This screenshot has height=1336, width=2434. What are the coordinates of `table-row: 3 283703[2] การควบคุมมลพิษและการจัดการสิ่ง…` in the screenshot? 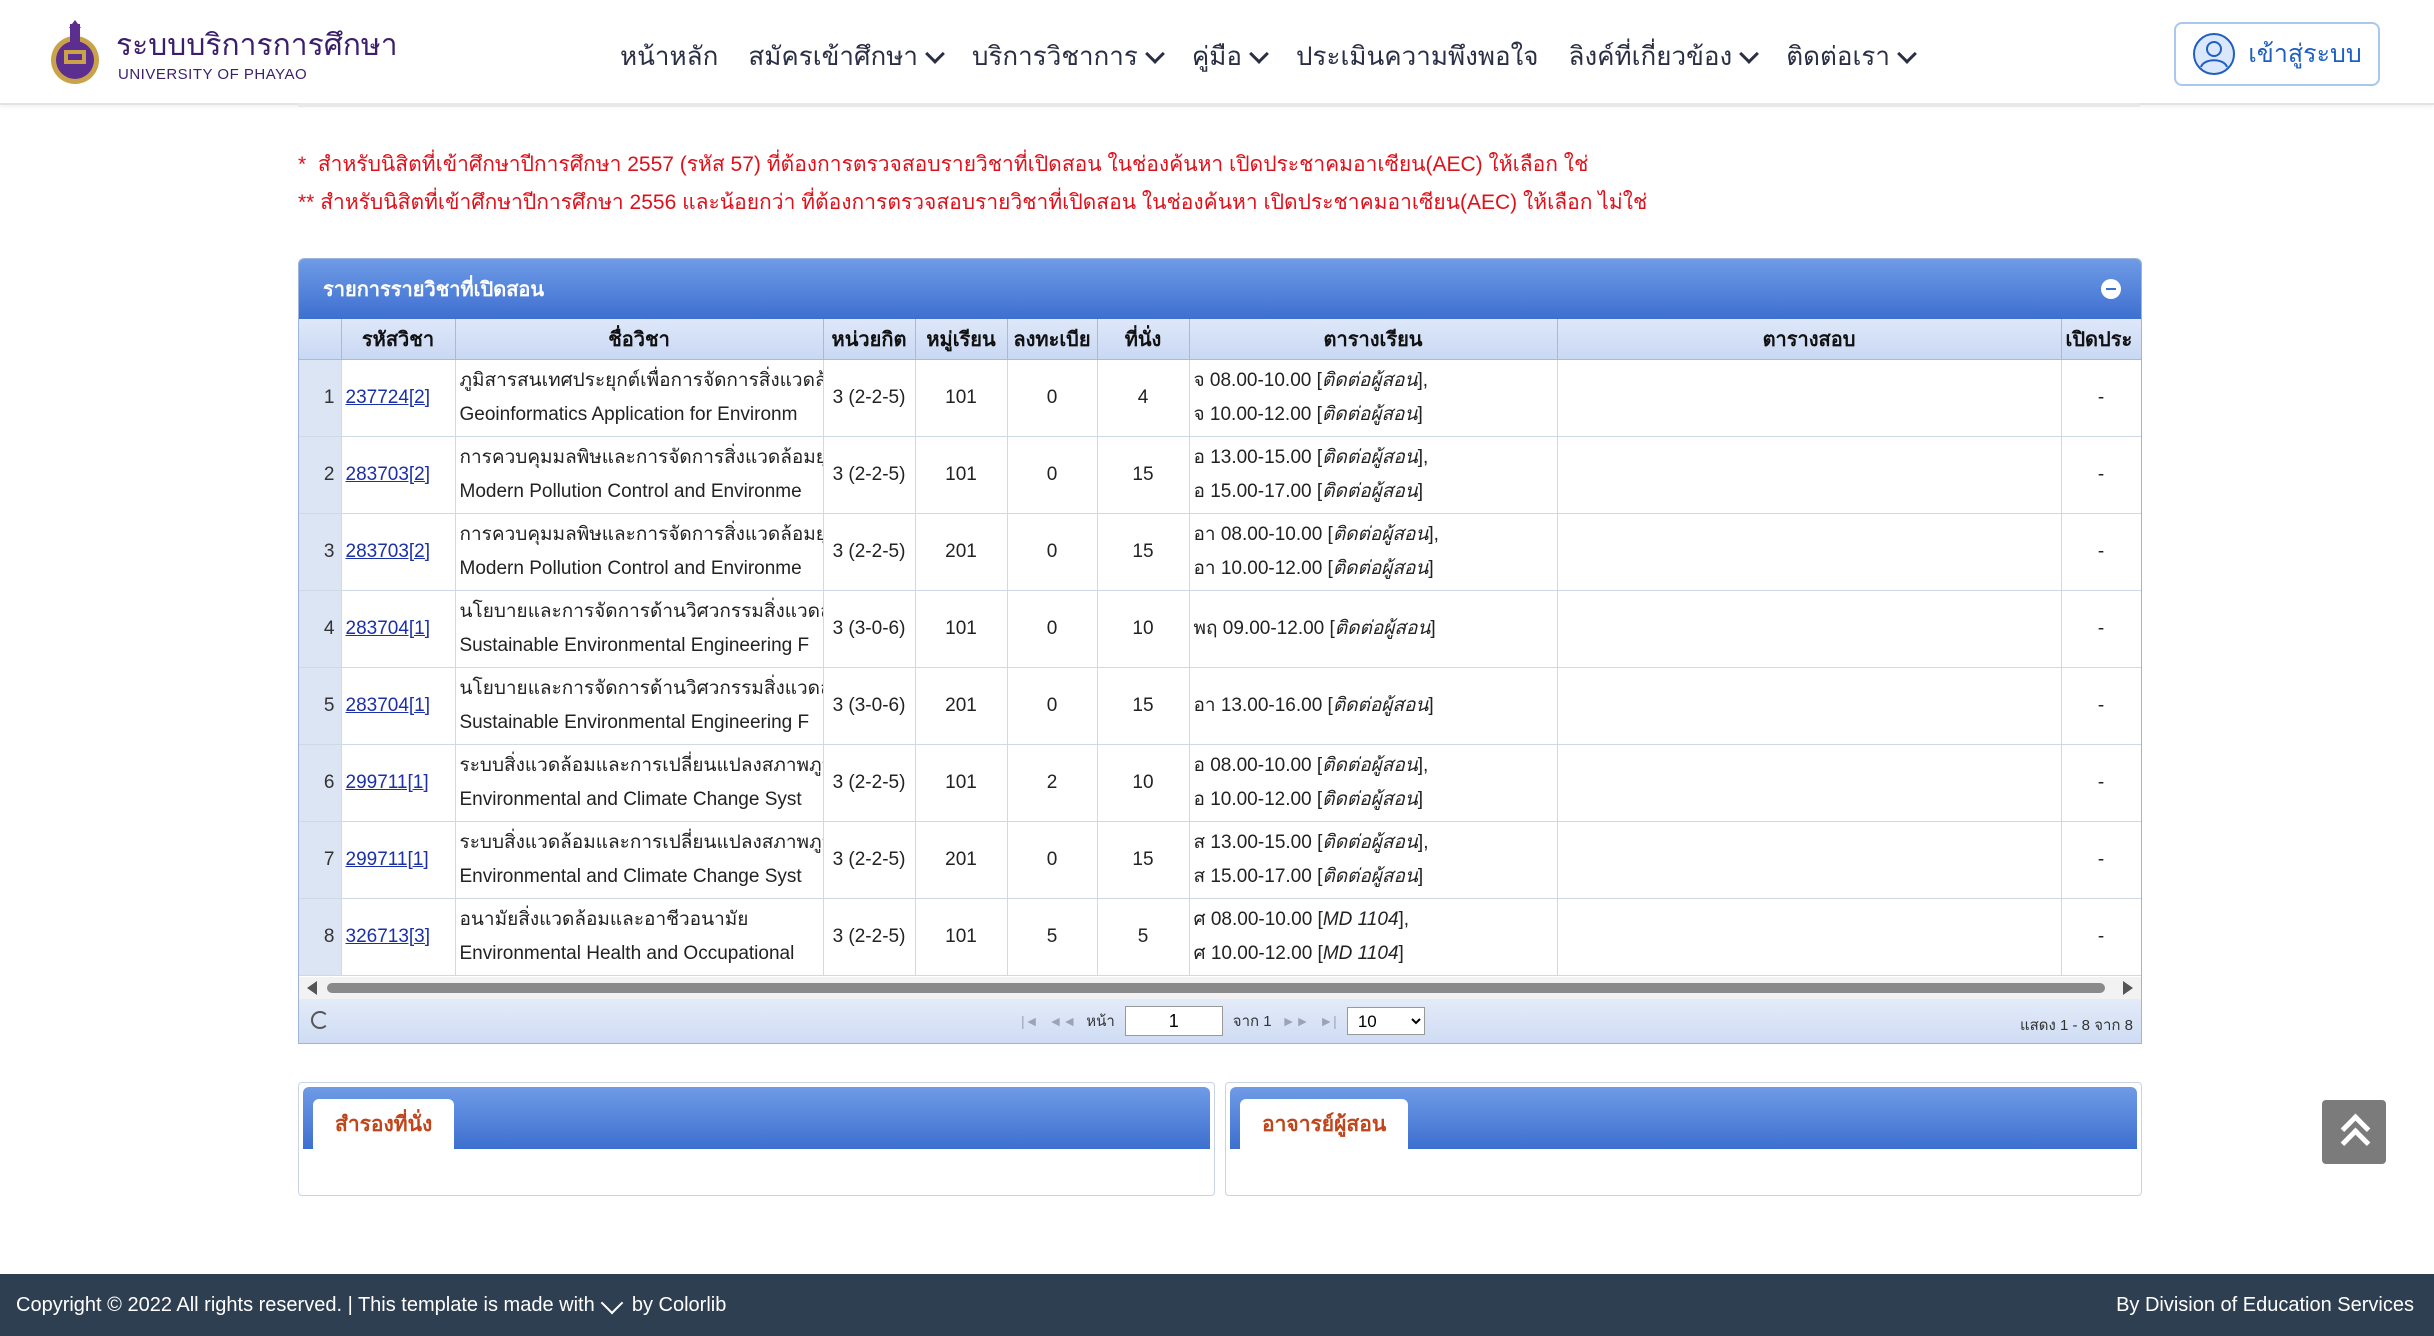 It's located at (1220, 552).